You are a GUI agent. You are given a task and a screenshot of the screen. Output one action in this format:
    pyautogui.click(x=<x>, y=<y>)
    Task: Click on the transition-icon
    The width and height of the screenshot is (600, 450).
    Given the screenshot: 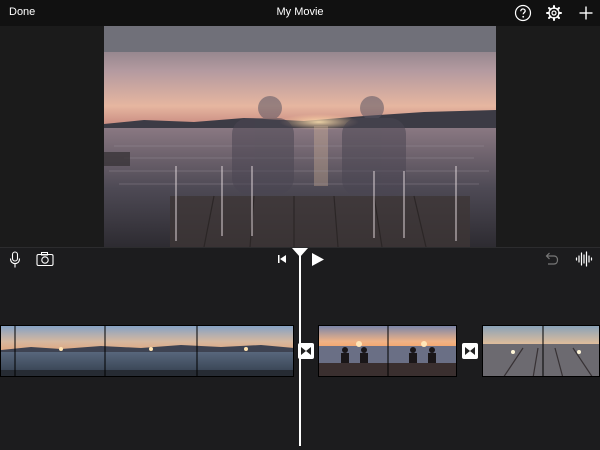 What is the action you would take?
    pyautogui.click(x=470, y=351)
    